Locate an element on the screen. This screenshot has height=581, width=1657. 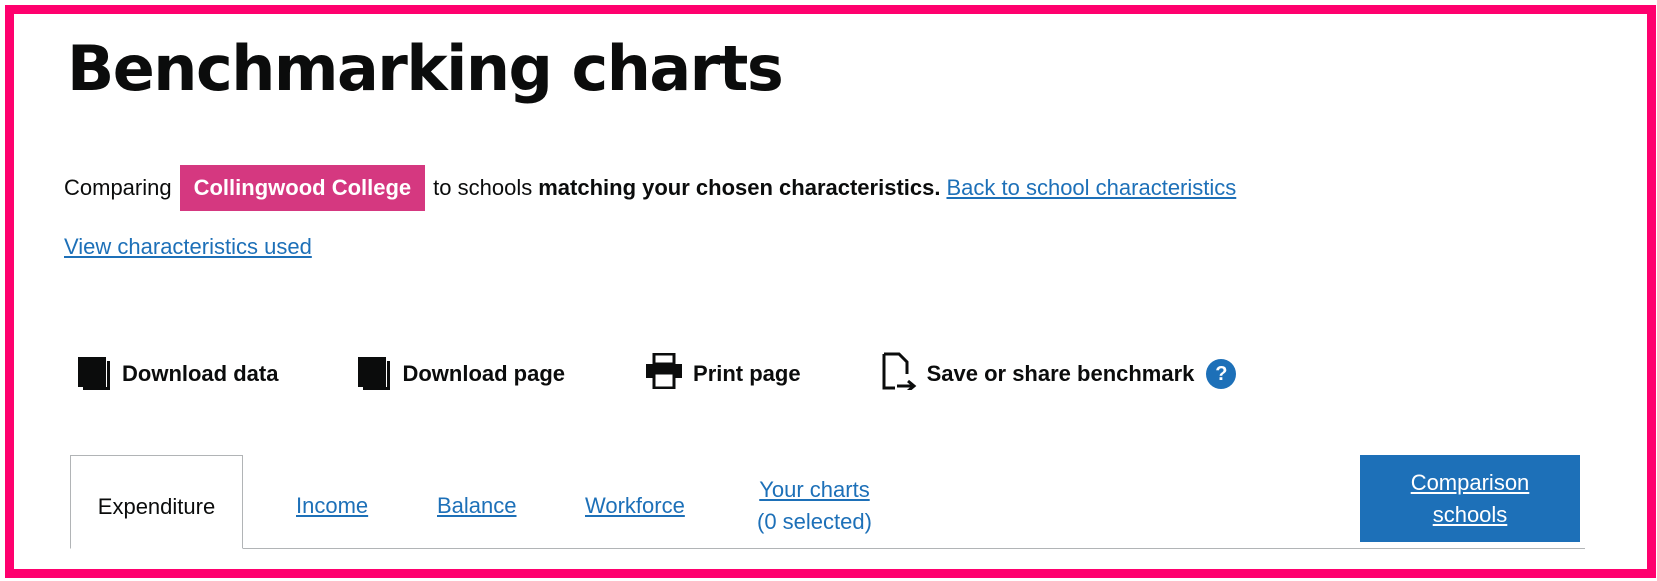
print-page-label: Print page is located at coordinates (747, 373).